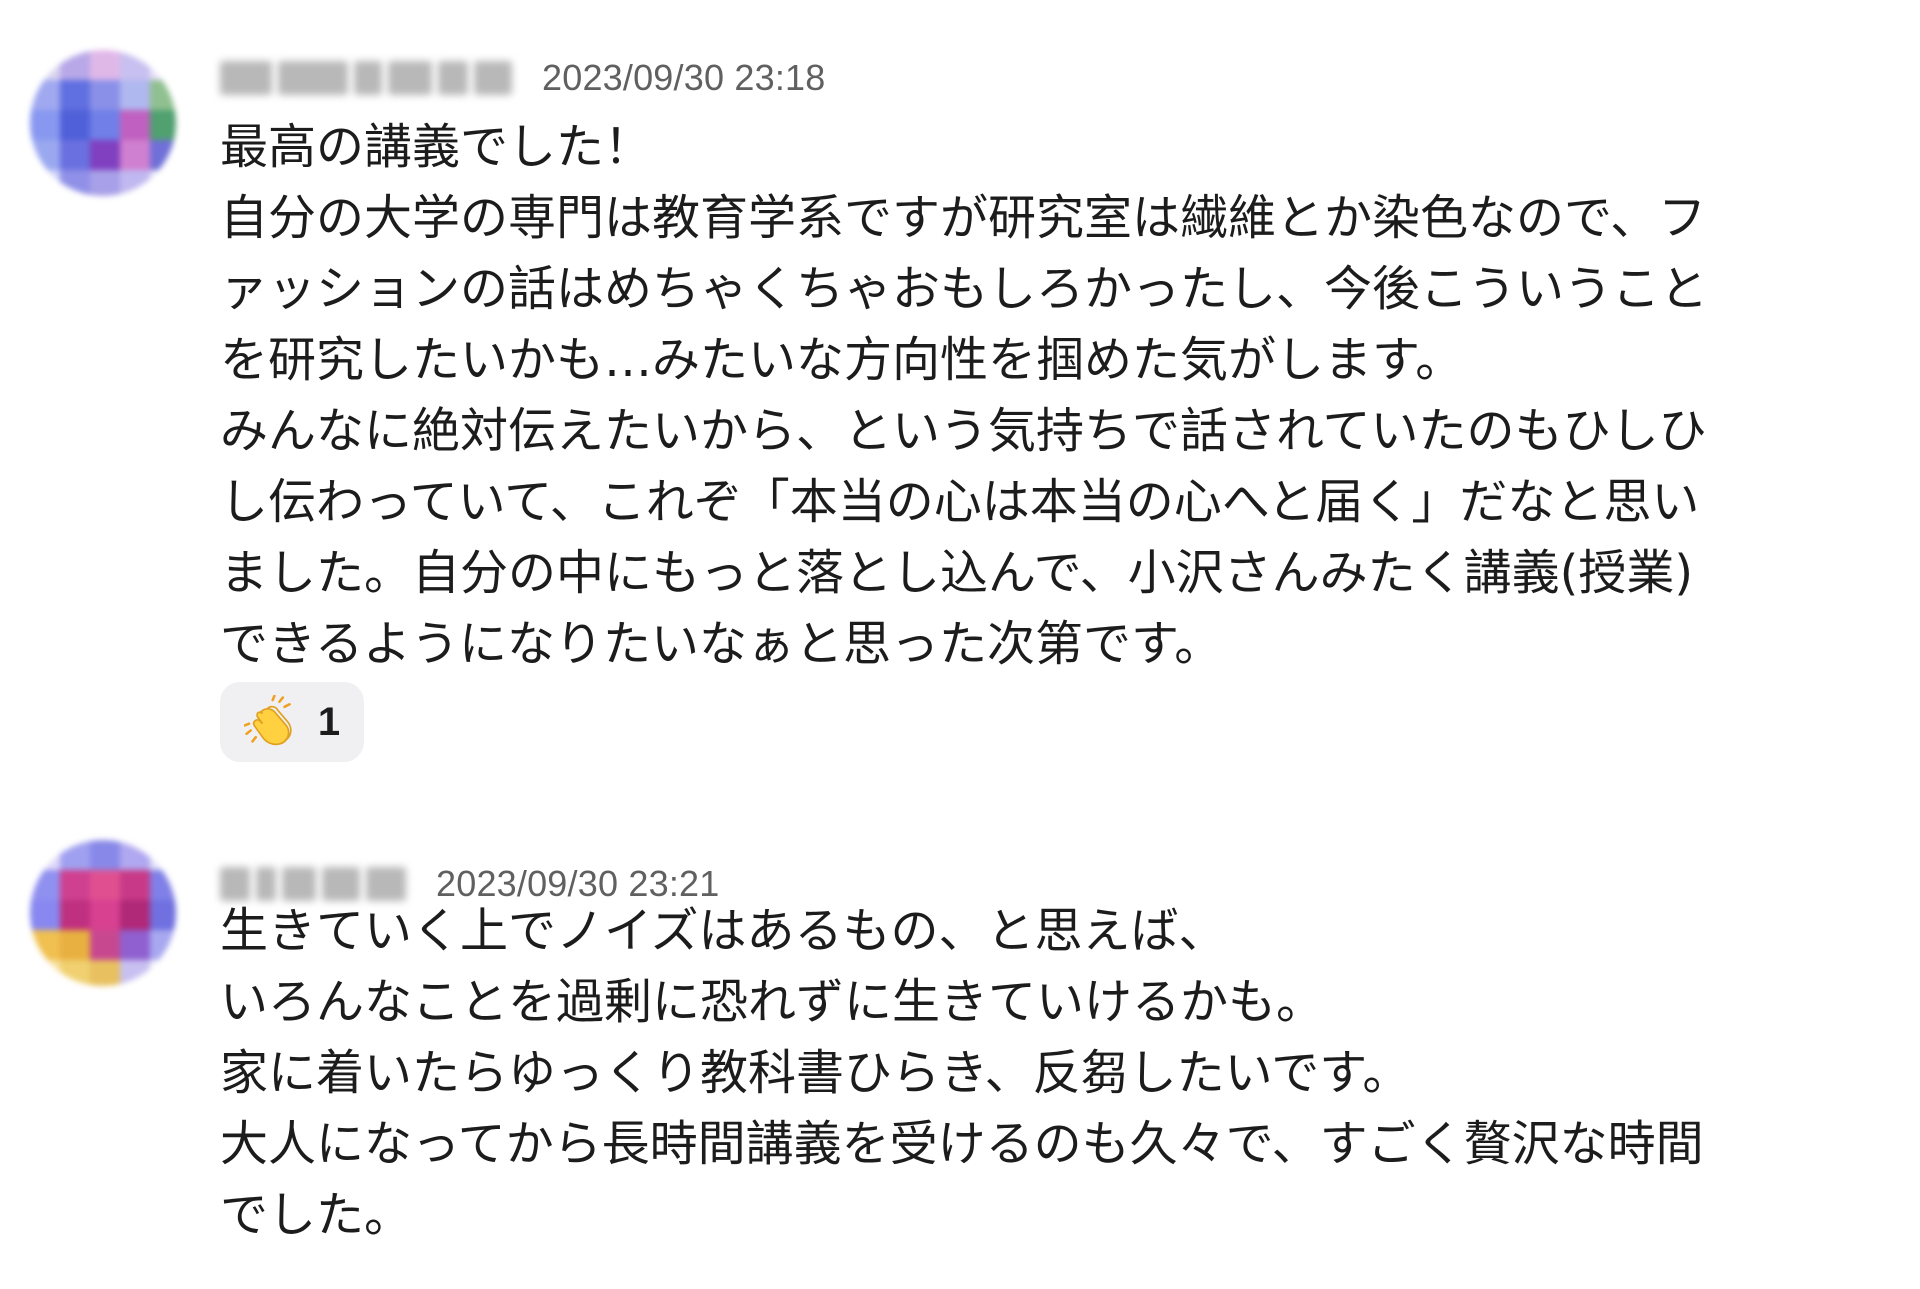 This screenshot has width=1920, height=1289. What do you see at coordinates (267, 720) in the screenshot?
I see `clapping-hands-icon` at bounding box center [267, 720].